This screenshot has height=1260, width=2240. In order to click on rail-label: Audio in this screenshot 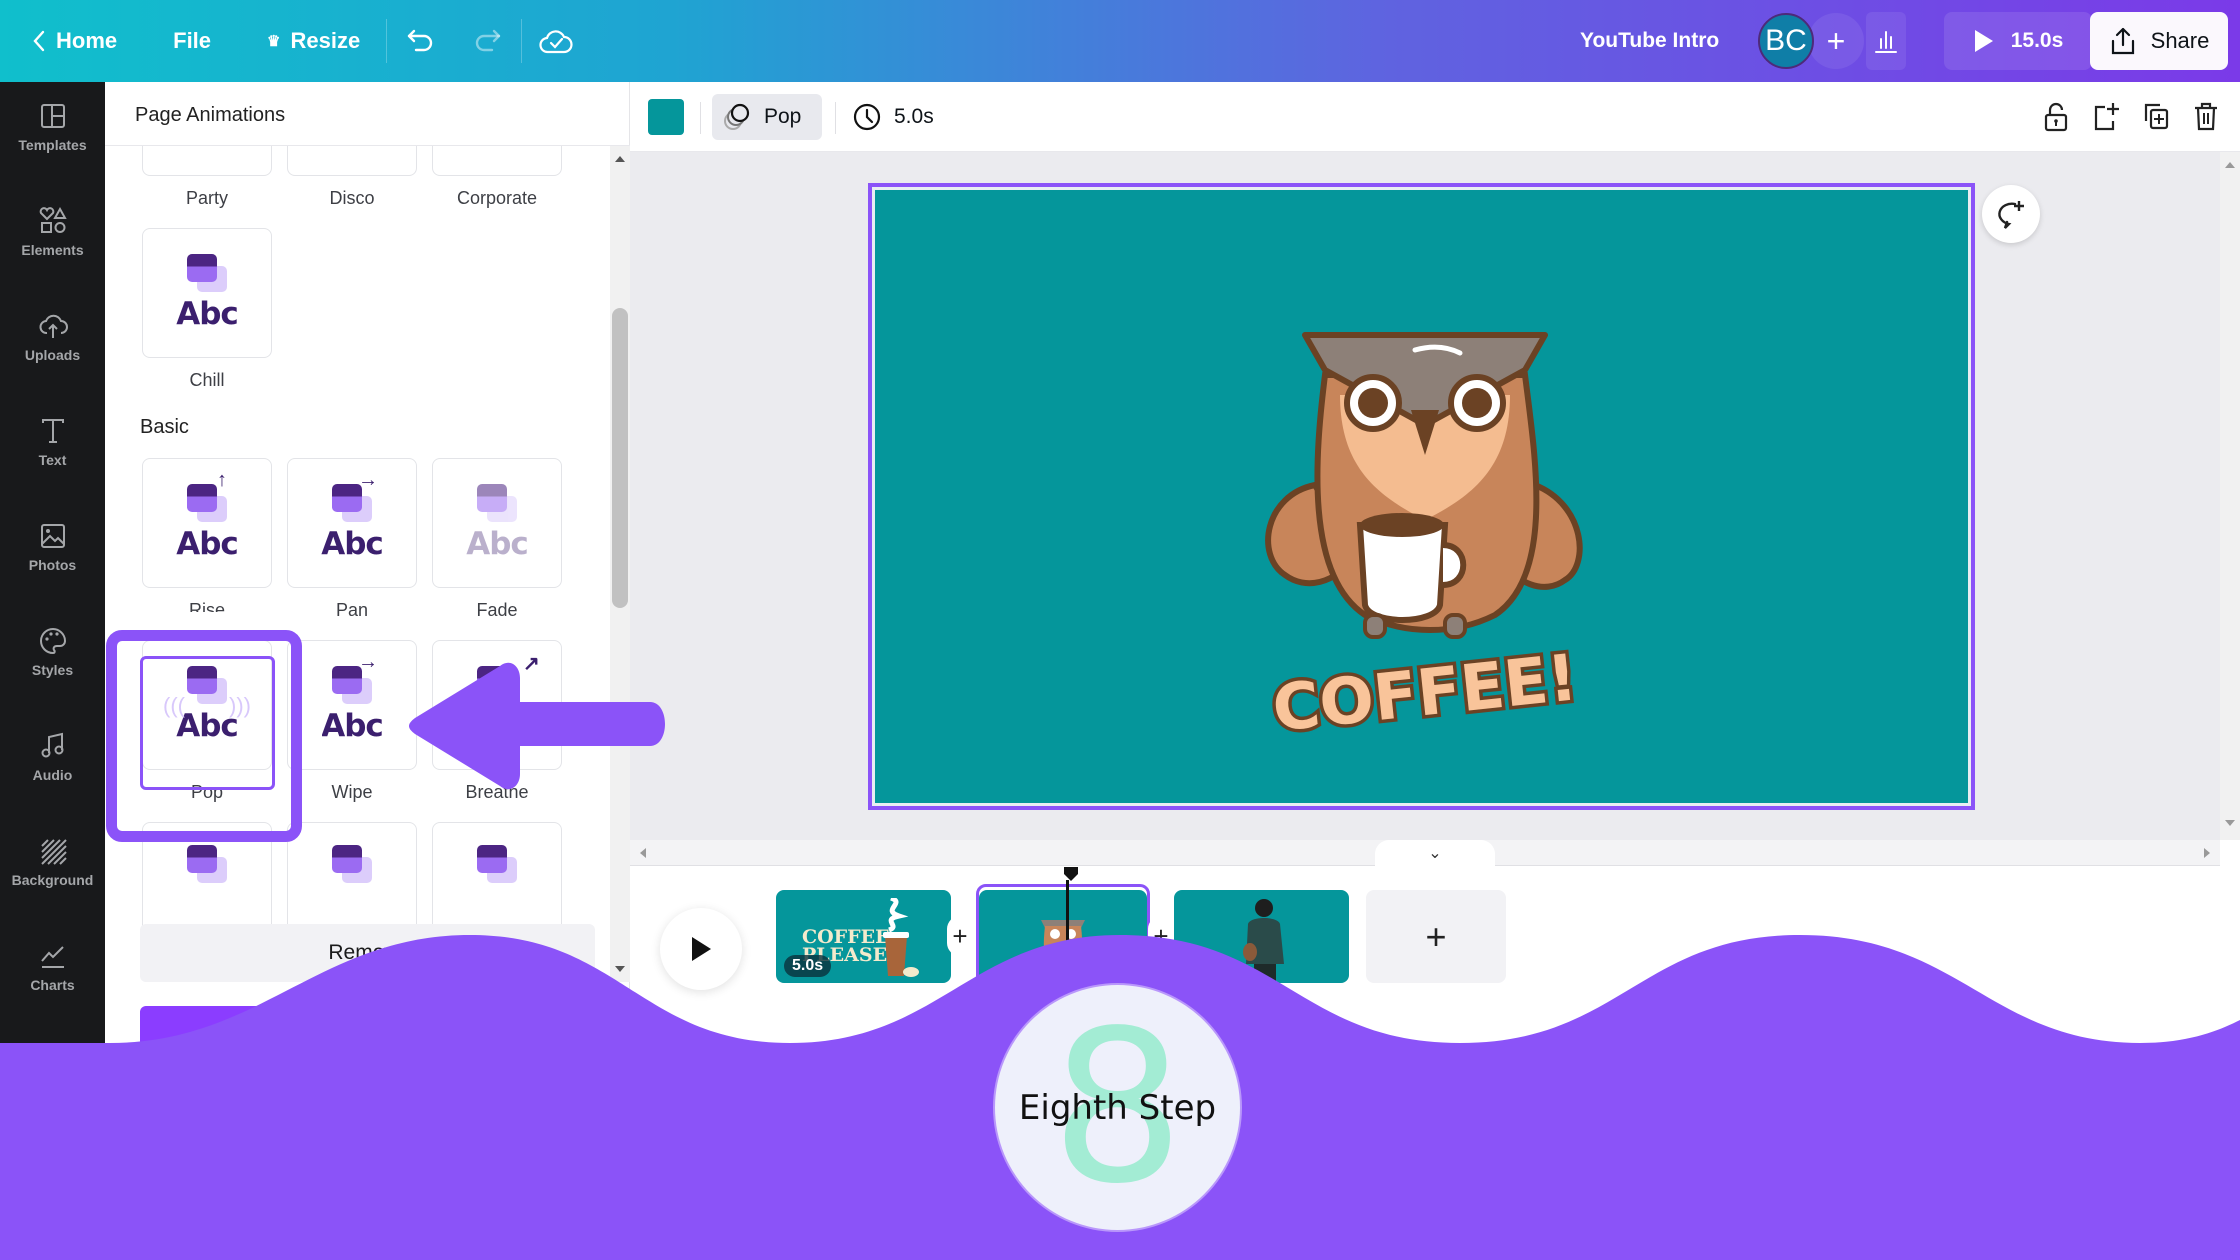, I will do `click(52, 775)`.